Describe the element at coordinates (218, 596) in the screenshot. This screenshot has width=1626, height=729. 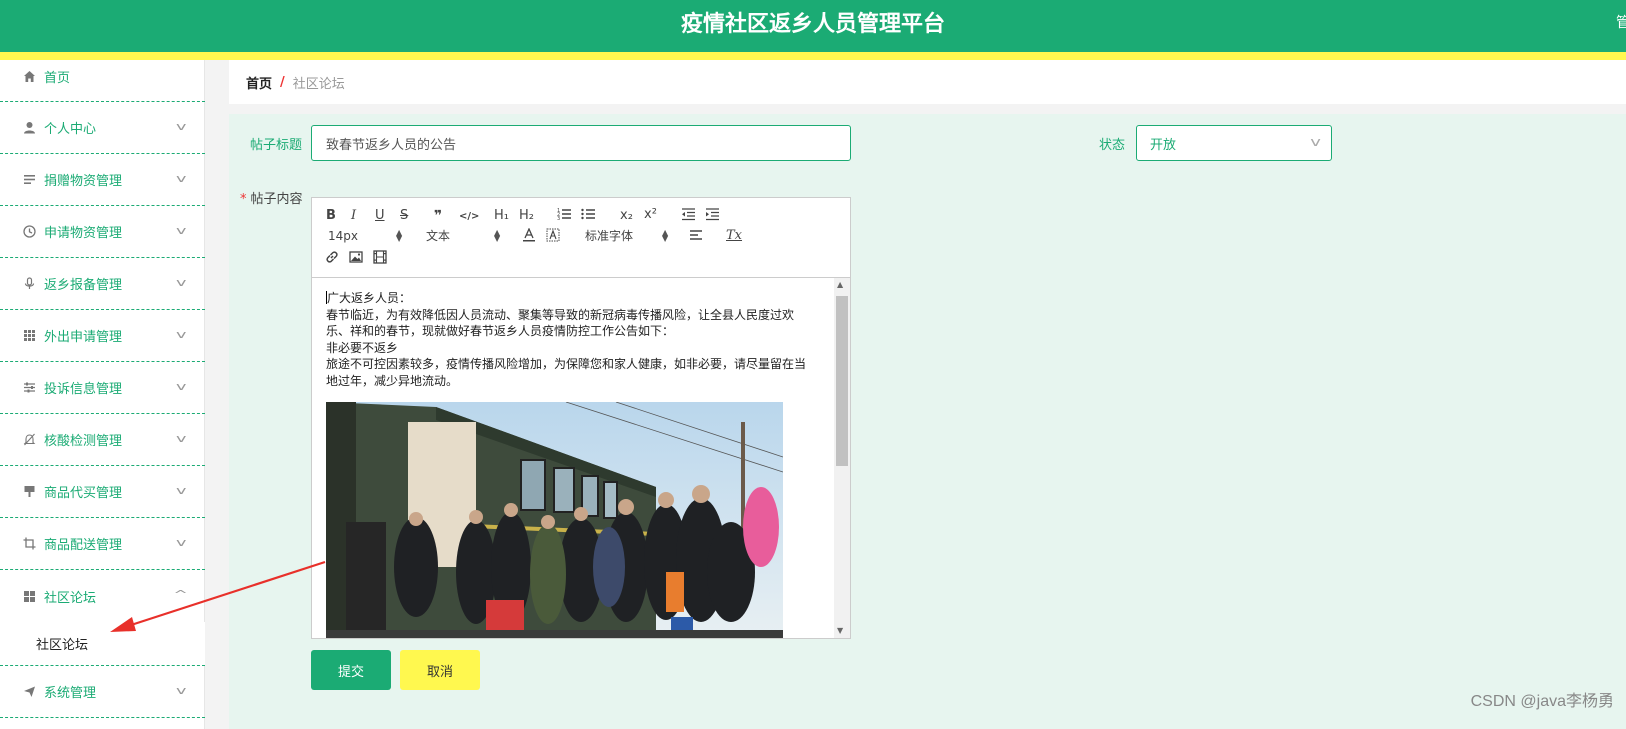
I see `annotation-arrow` at that location.